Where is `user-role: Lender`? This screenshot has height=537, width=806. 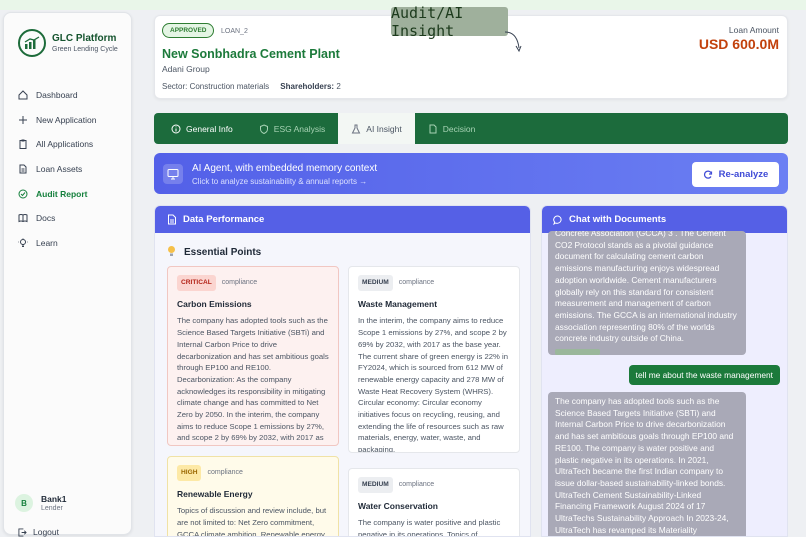
user-role: Lender is located at coordinates (52, 508).